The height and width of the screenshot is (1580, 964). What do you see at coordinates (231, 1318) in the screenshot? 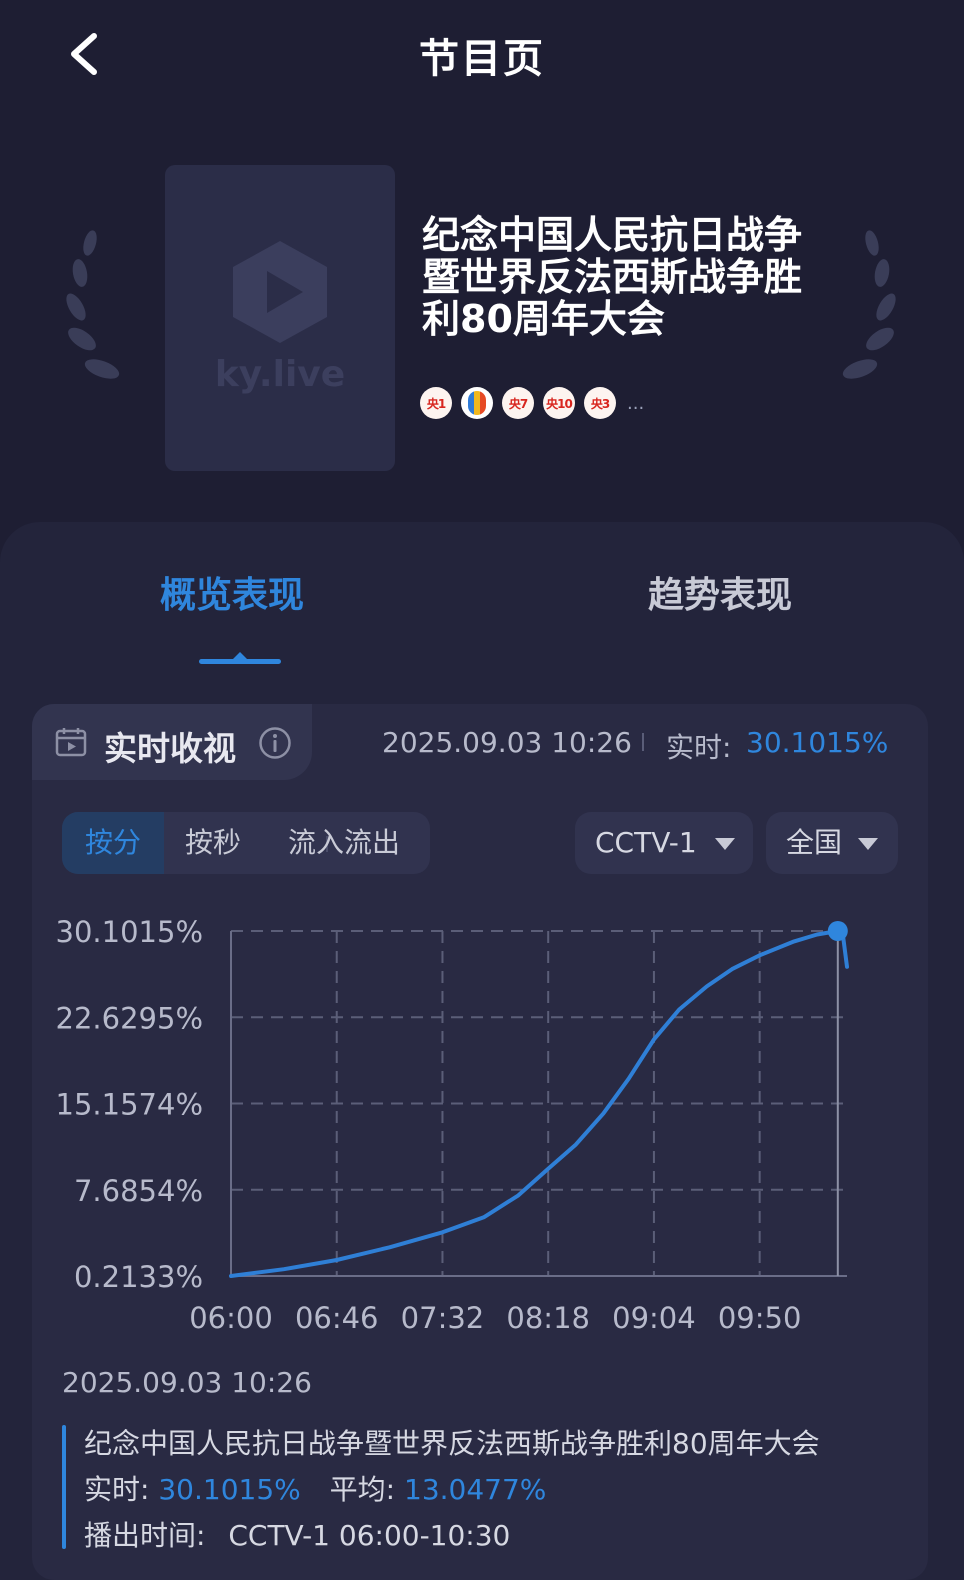
I see `x-tick-label: 06:00` at bounding box center [231, 1318].